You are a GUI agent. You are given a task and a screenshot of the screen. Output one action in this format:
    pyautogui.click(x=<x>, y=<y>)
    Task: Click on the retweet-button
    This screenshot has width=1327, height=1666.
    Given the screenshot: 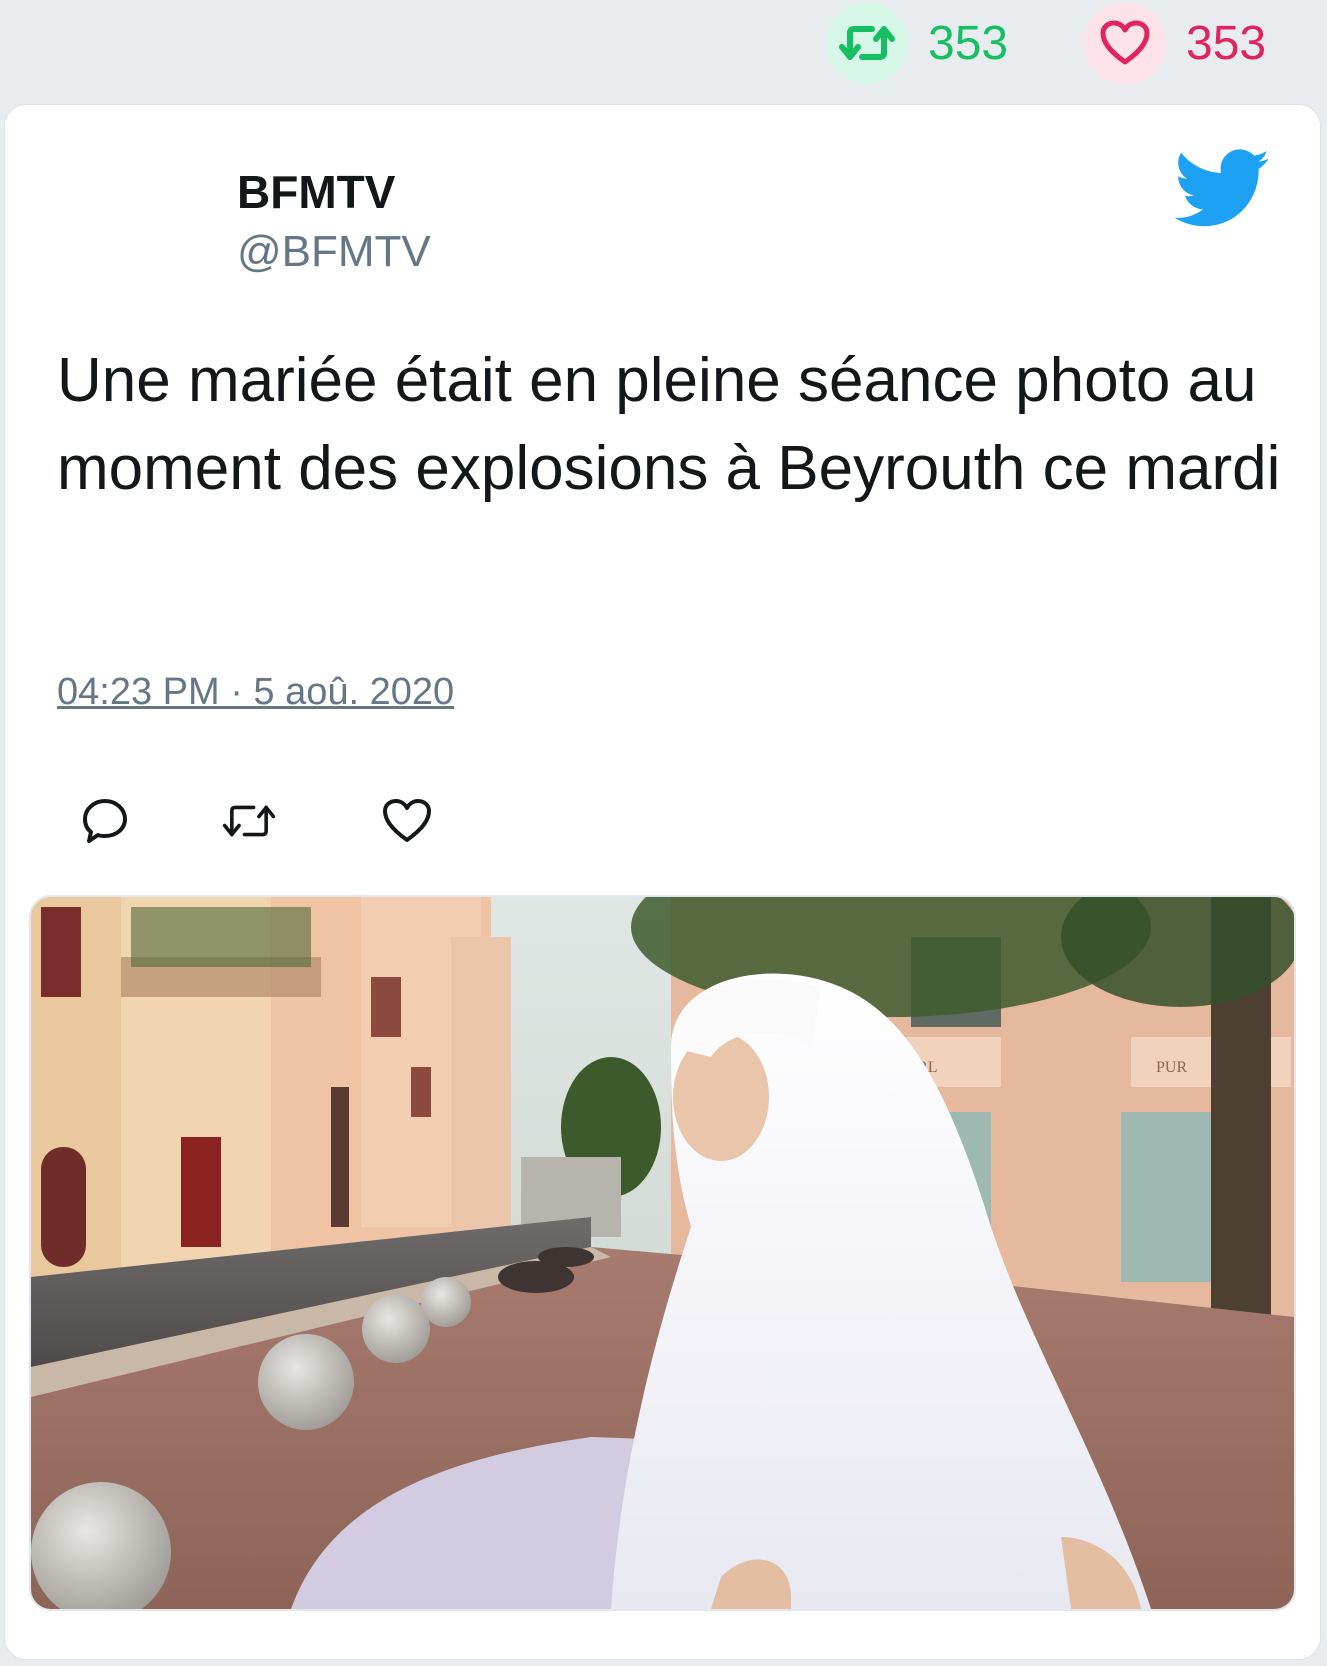 What is the action you would take?
    pyautogui.click(x=249, y=821)
    